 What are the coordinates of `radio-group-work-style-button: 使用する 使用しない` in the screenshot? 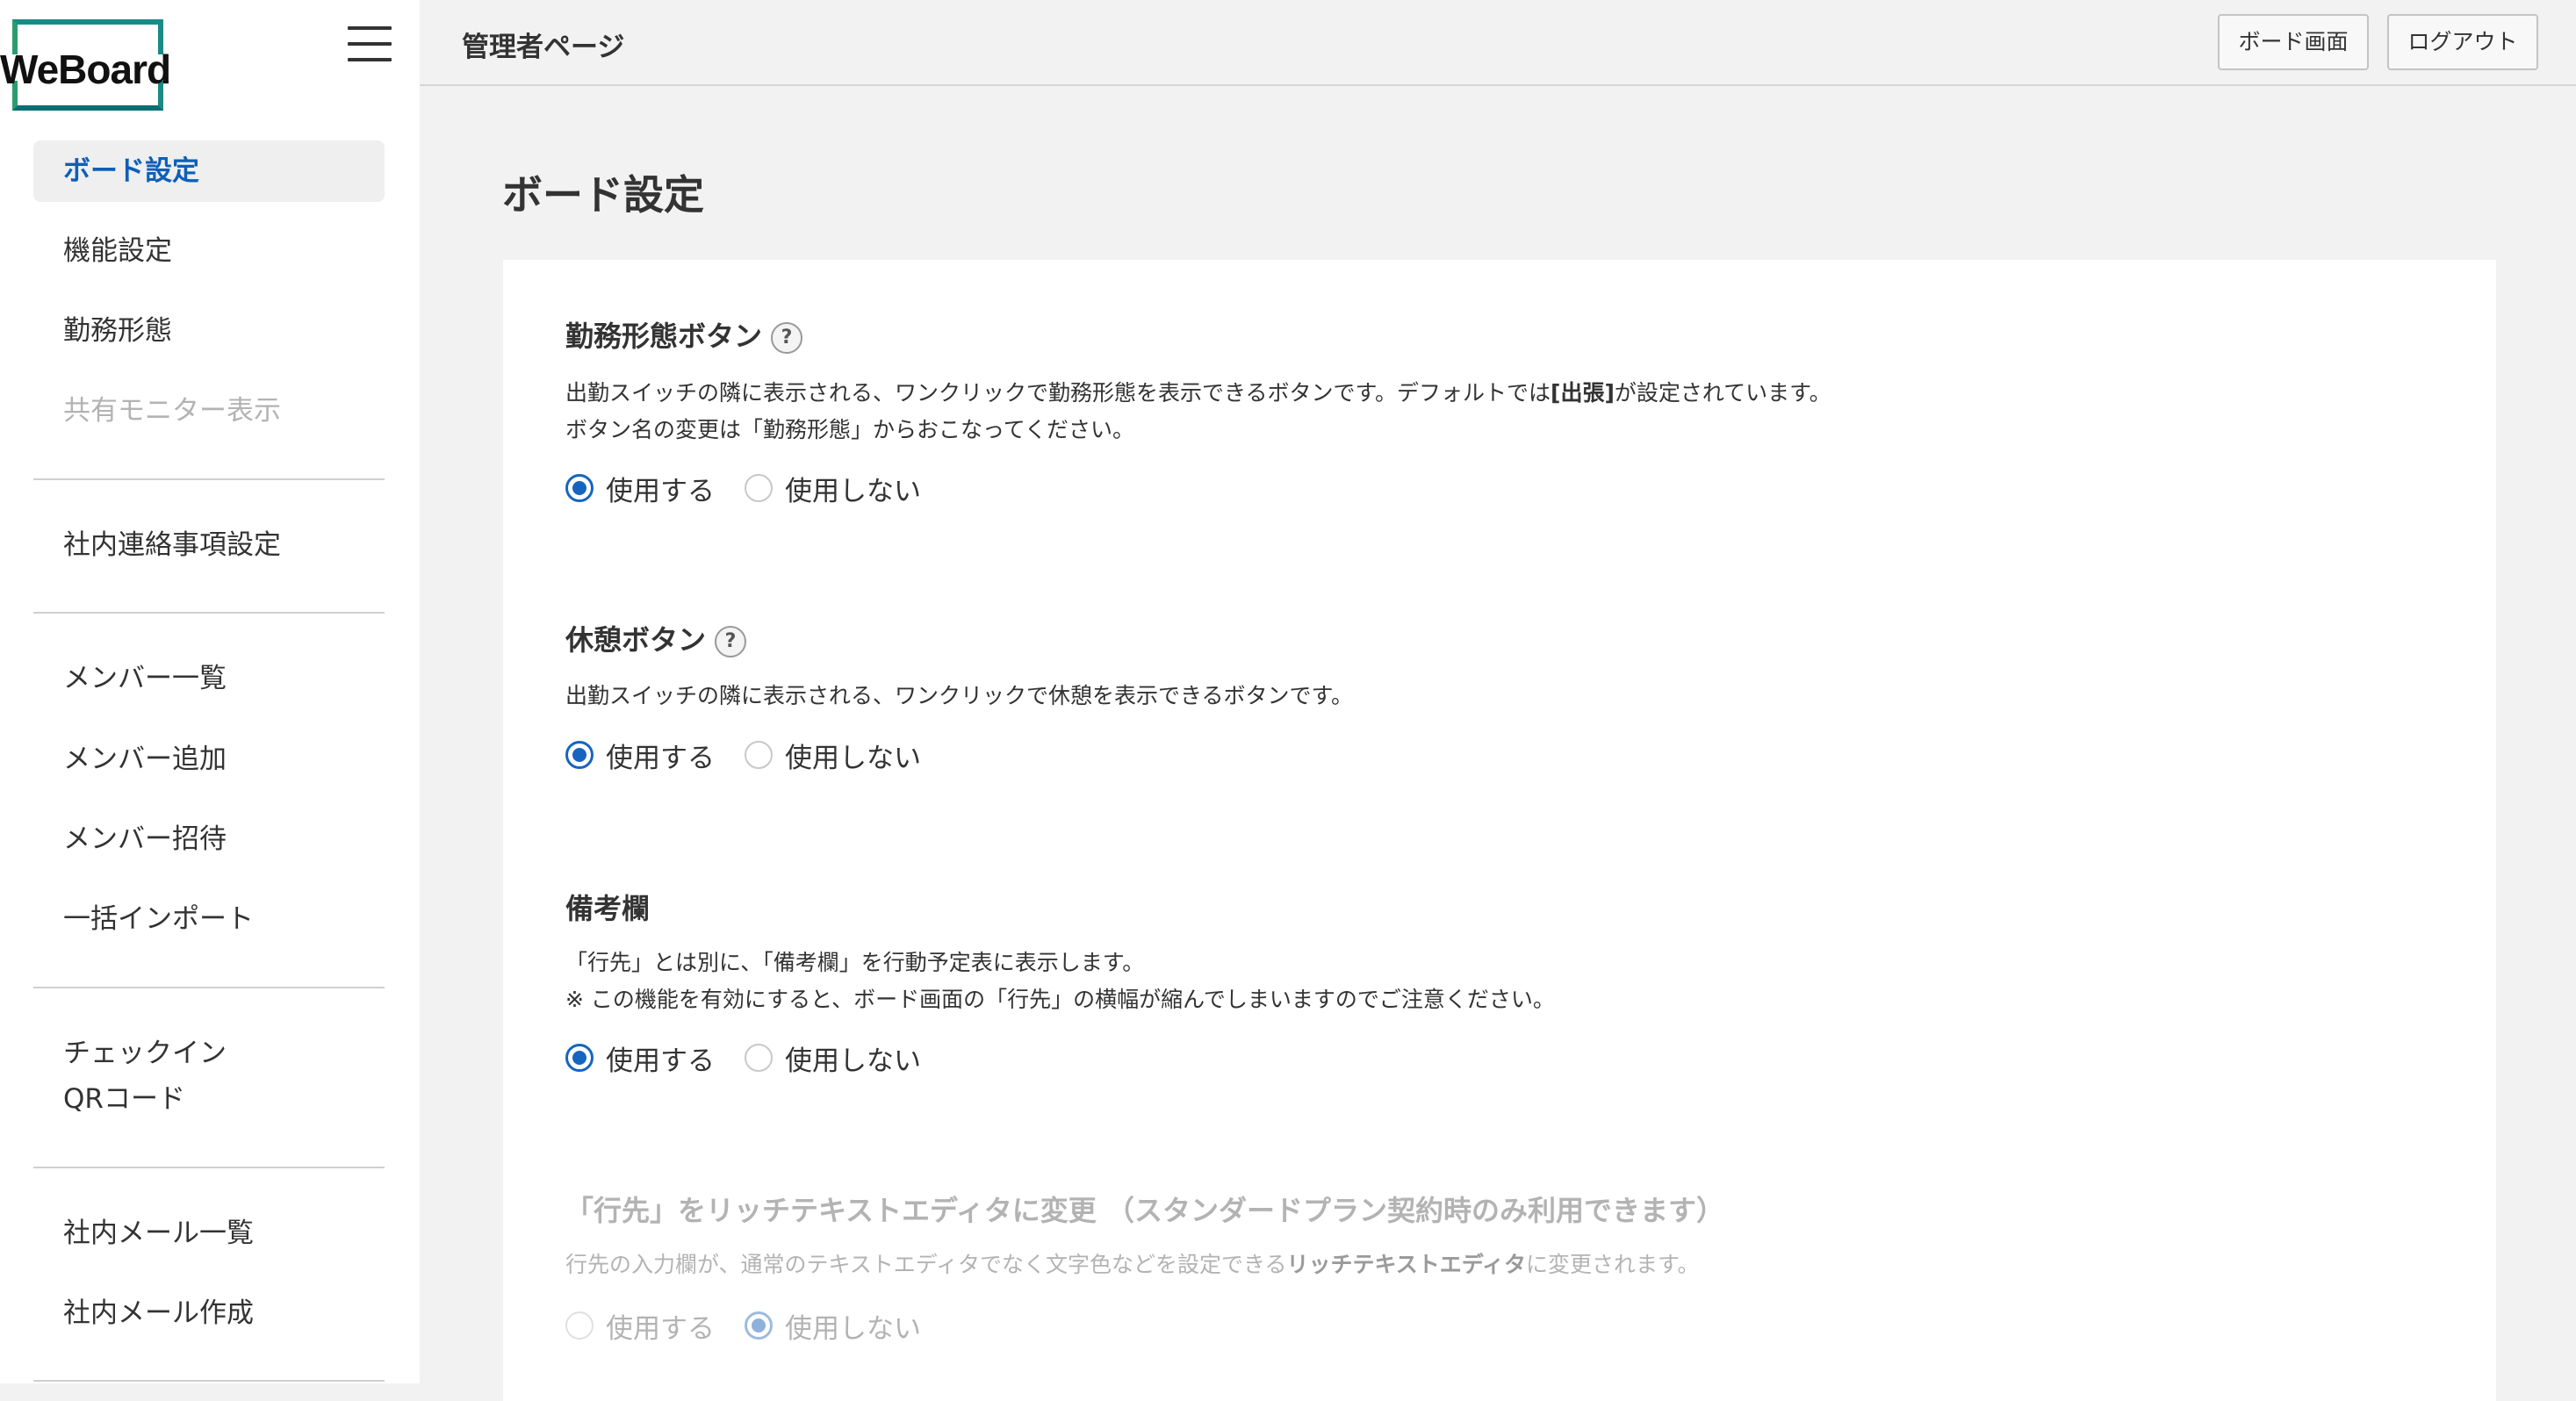 It's located at (758, 489).